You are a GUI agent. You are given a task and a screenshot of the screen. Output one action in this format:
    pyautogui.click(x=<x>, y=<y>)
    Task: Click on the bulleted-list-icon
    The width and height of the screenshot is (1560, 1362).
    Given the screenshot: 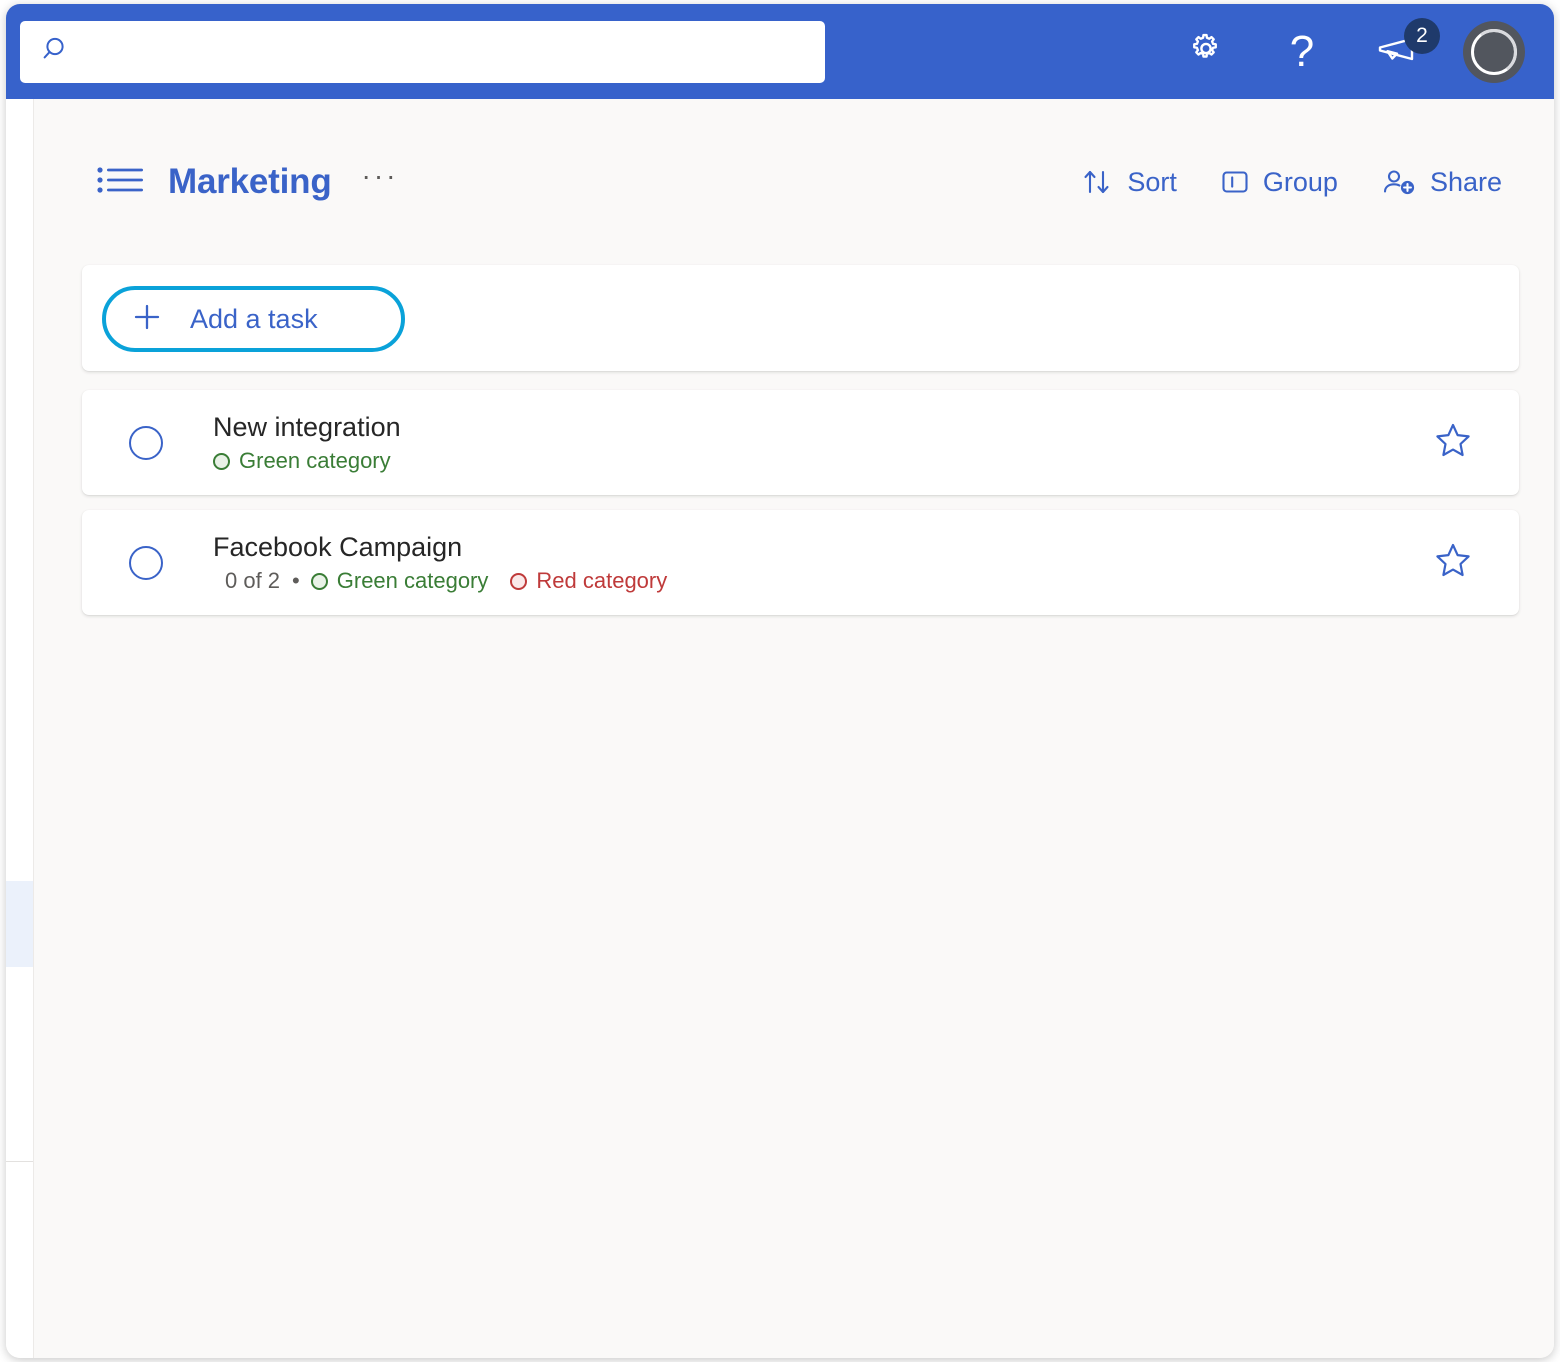 What is the action you would take?
    pyautogui.click(x=121, y=182)
    